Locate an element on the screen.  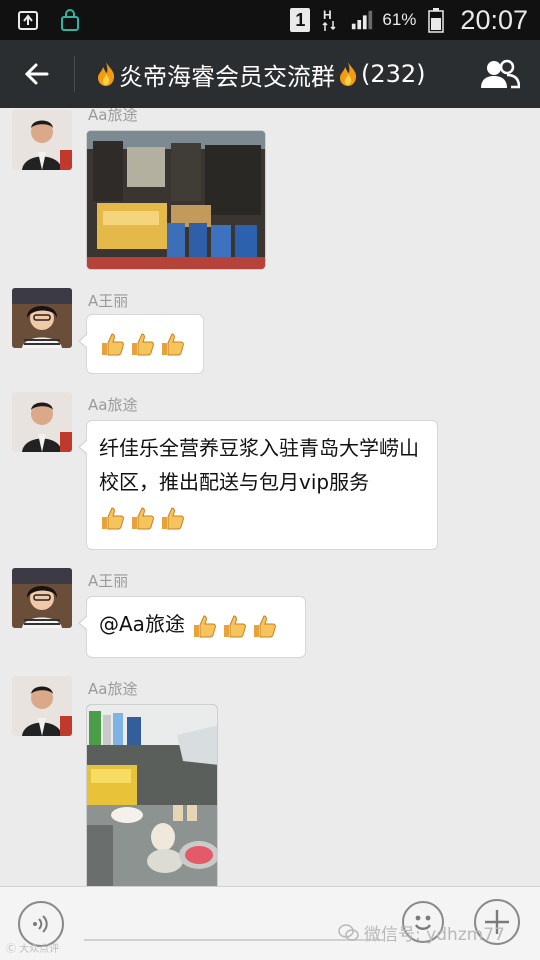
battery-icon is located at coordinates (436, 20).